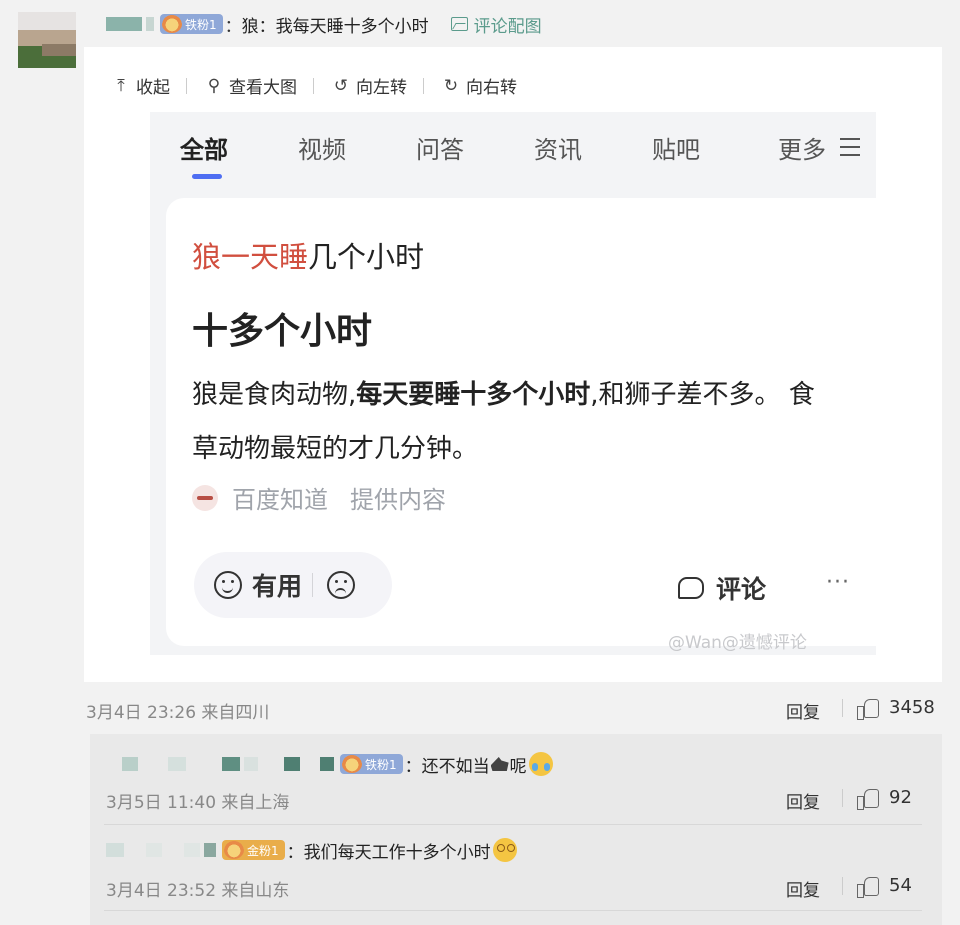  I want to click on view-large-button: ⚲ 查看大图, so click(250, 86).